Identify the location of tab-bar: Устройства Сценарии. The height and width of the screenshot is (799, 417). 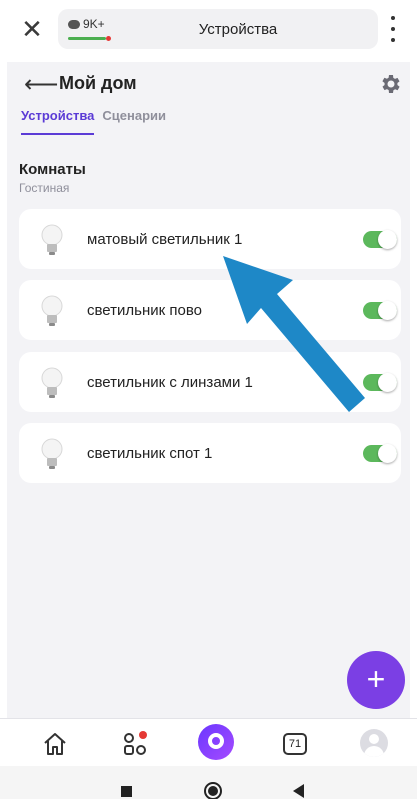
(93, 121).